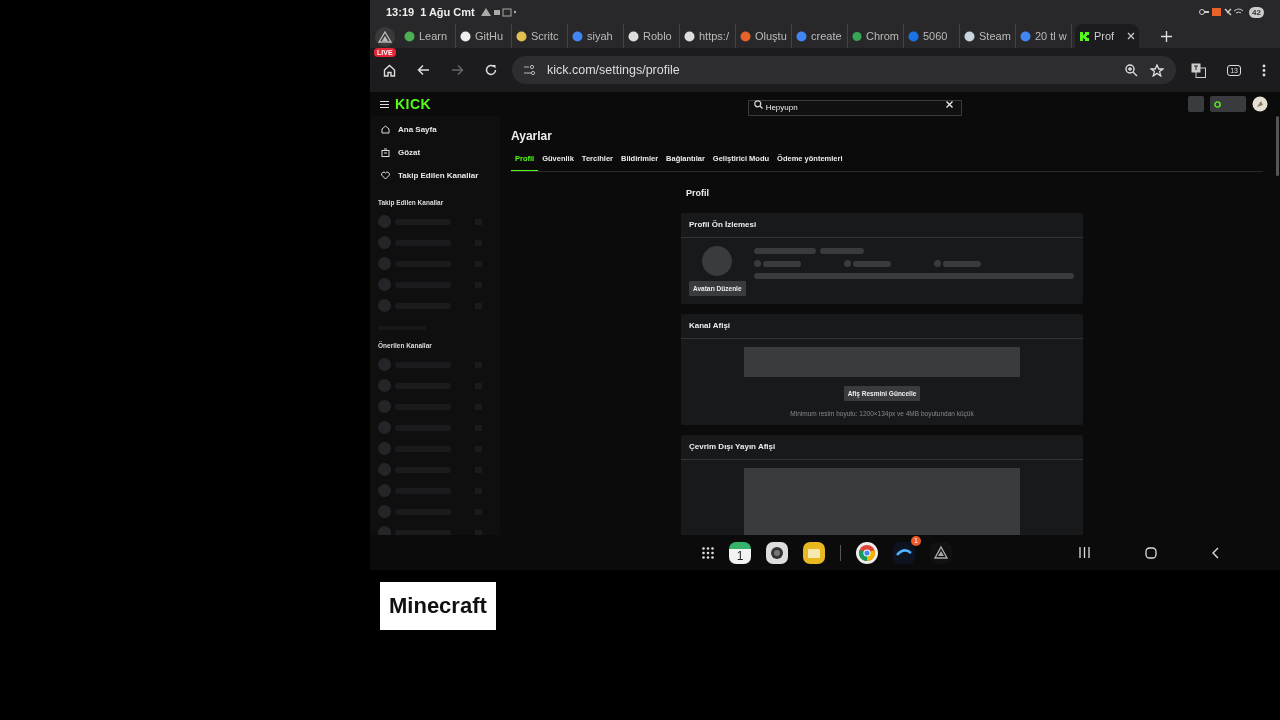  Describe the element at coordinates (1228, 104) in the screenshot. I see `status-button` at that location.